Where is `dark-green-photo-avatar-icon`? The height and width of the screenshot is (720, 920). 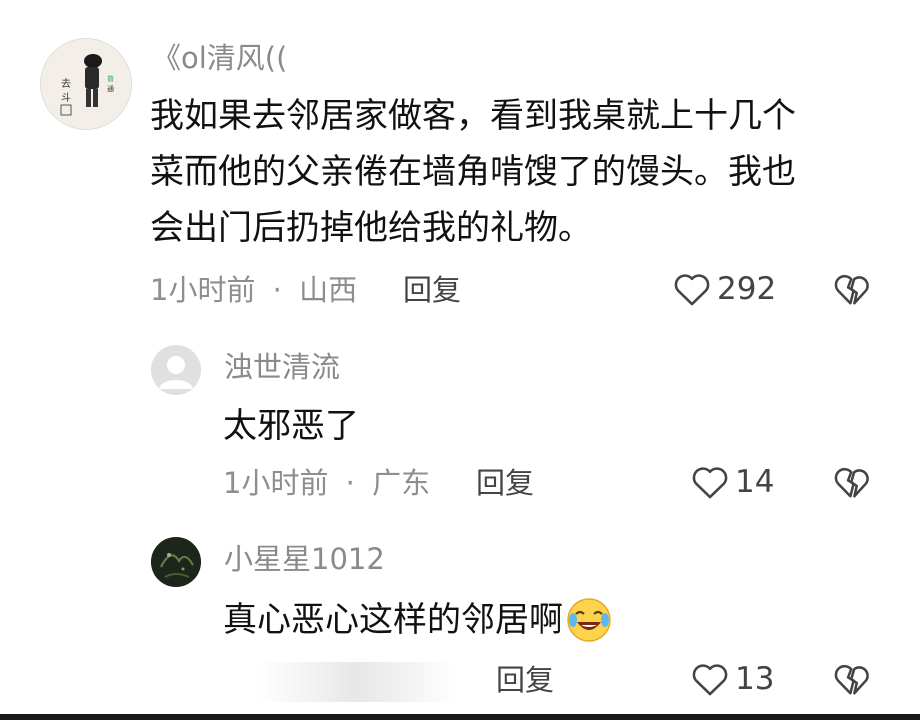
dark-green-photo-avatar-icon is located at coordinates (176, 562).